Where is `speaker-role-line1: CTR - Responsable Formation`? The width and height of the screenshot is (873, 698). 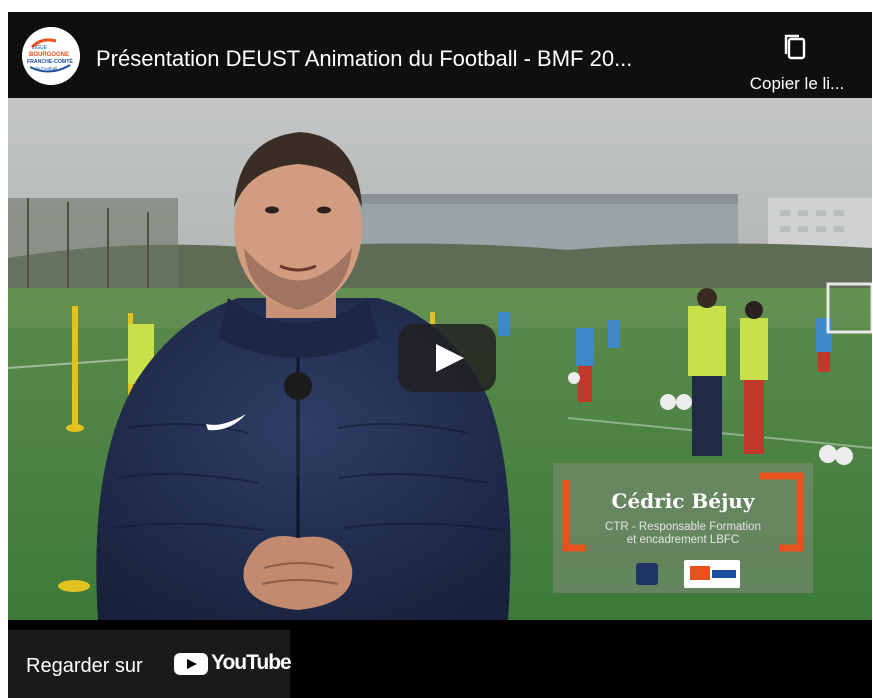 speaker-role-line1: CTR - Responsable Formation is located at coordinates (683, 527).